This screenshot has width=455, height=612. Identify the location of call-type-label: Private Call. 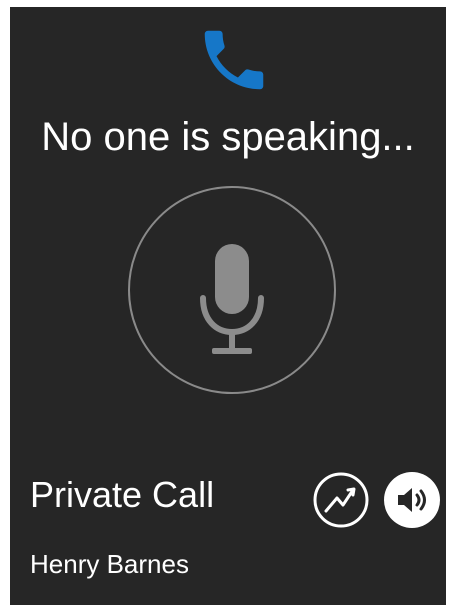
(122, 494).